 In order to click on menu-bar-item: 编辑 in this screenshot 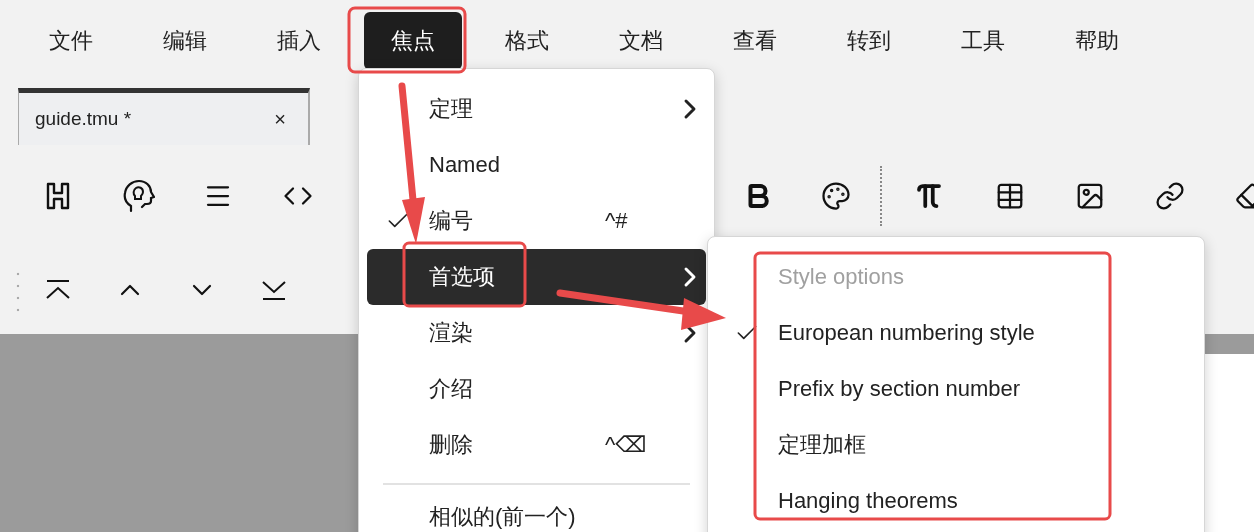, I will do `click(185, 41)`.